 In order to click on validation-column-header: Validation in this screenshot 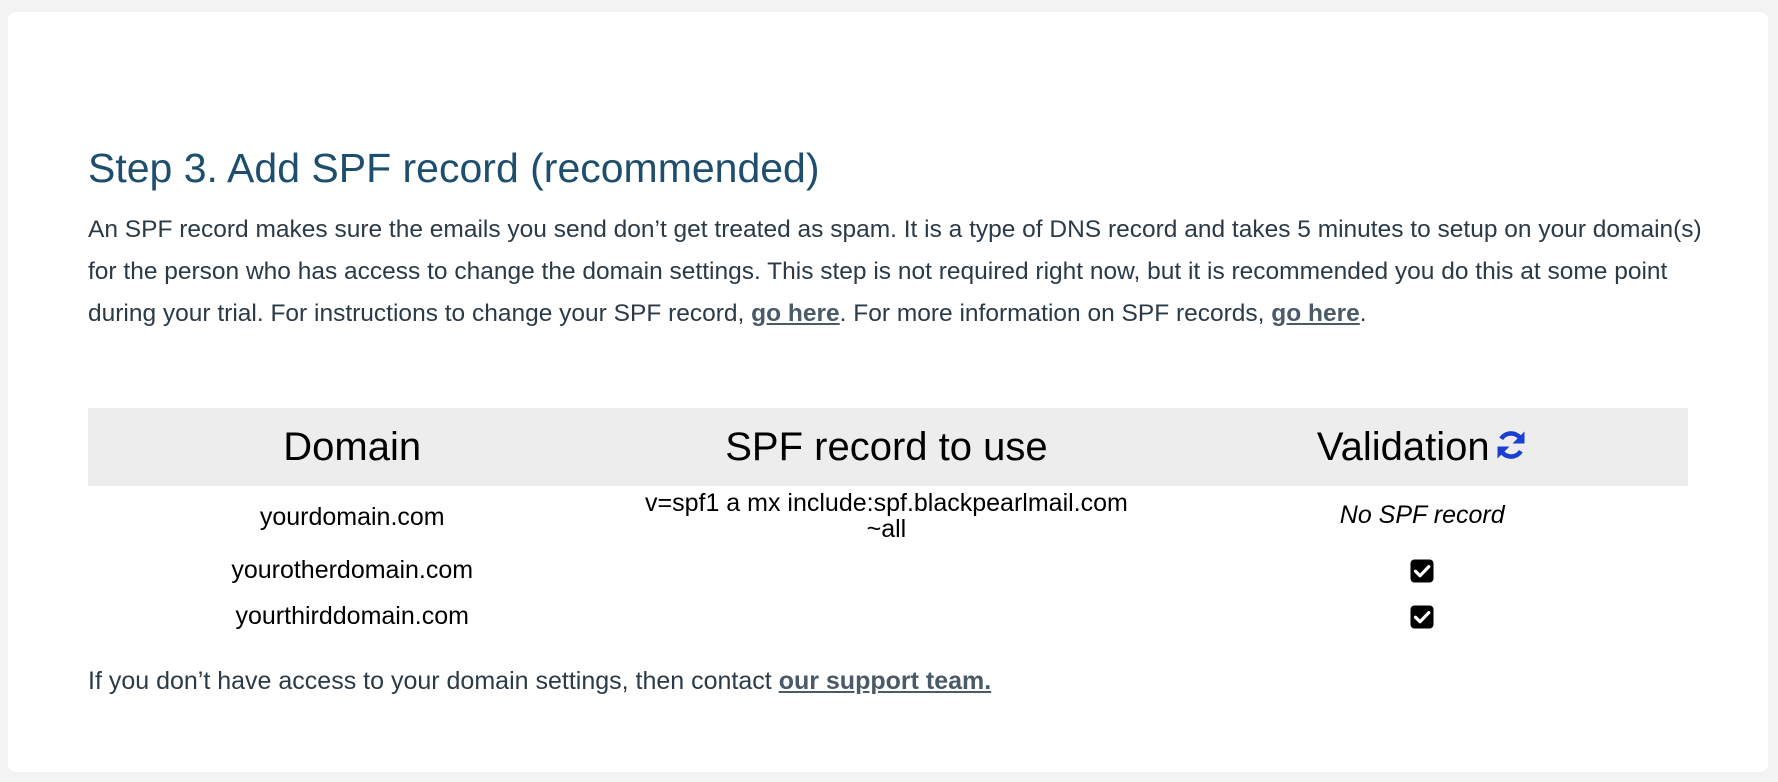, I will do `click(1422, 447)`.